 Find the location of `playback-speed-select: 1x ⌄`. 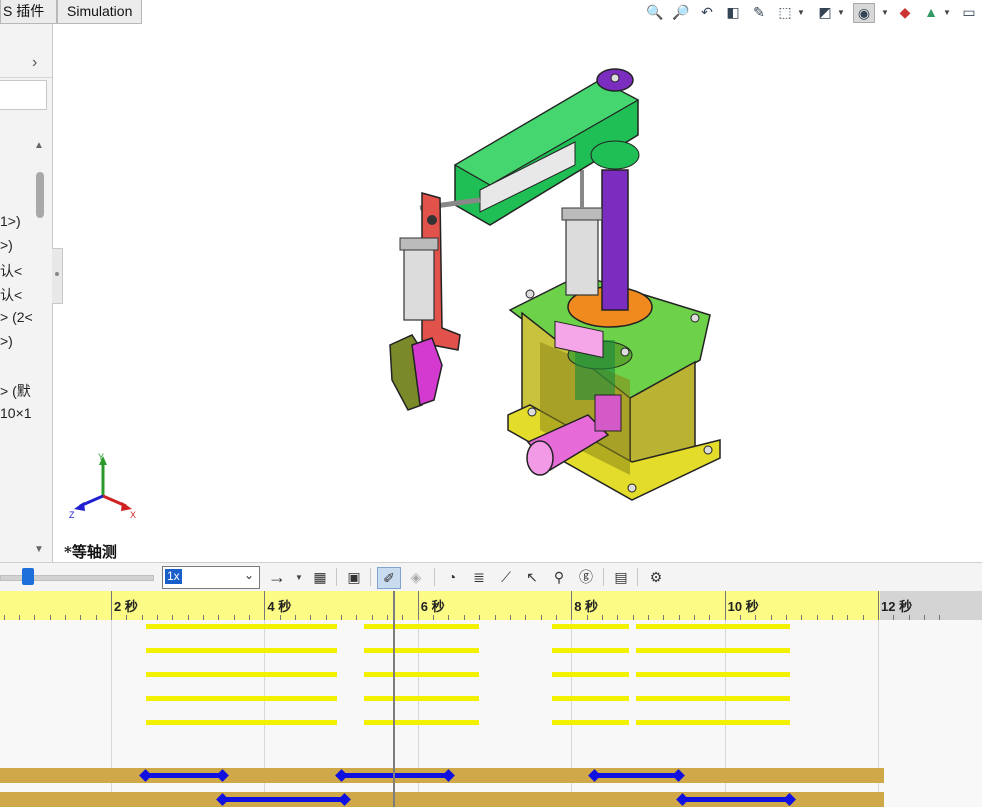

playback-speed-select: 1x ⌄ is located at coordinates (211, 577).